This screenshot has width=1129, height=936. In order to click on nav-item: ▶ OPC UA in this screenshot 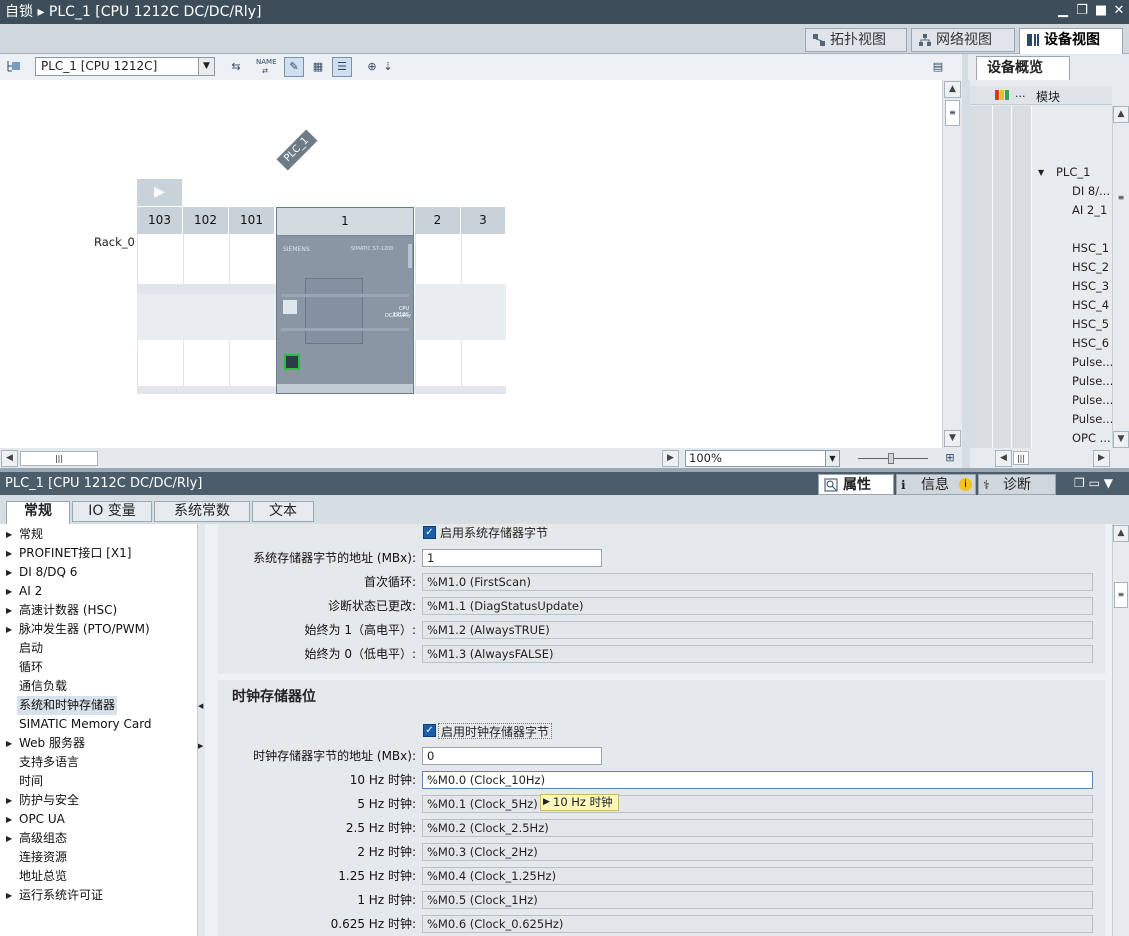, I will do `click(98, 819)`.